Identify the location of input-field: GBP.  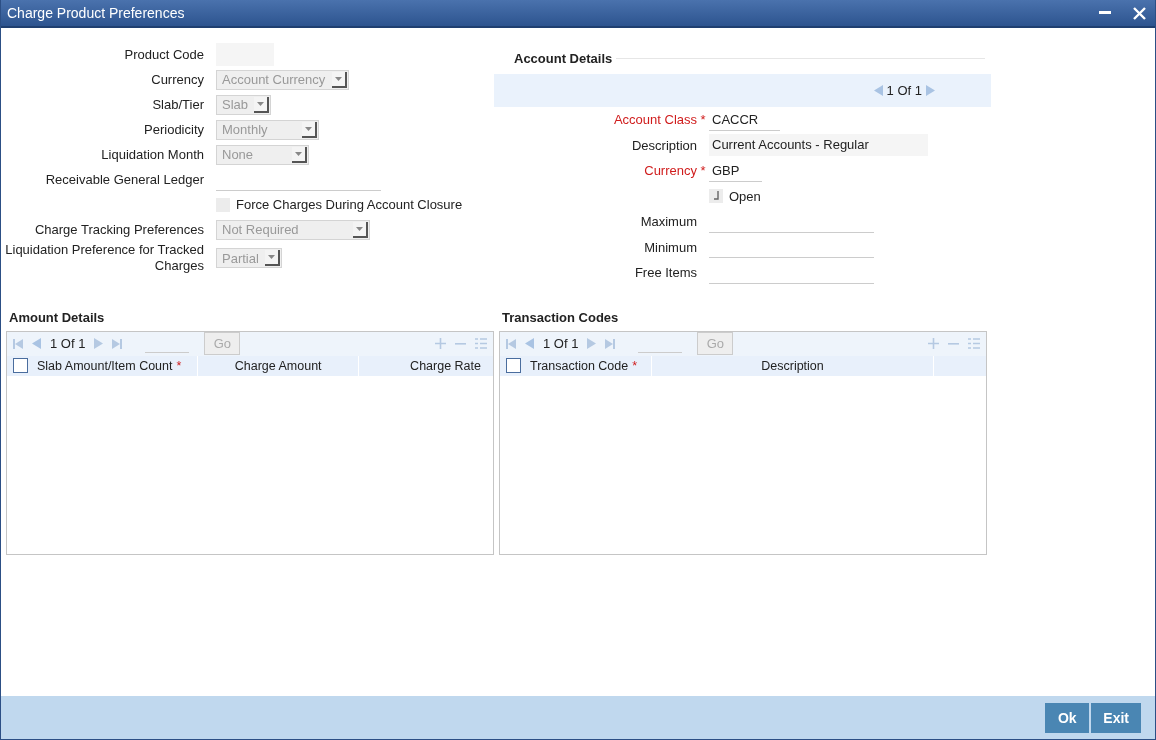
(735, 170).